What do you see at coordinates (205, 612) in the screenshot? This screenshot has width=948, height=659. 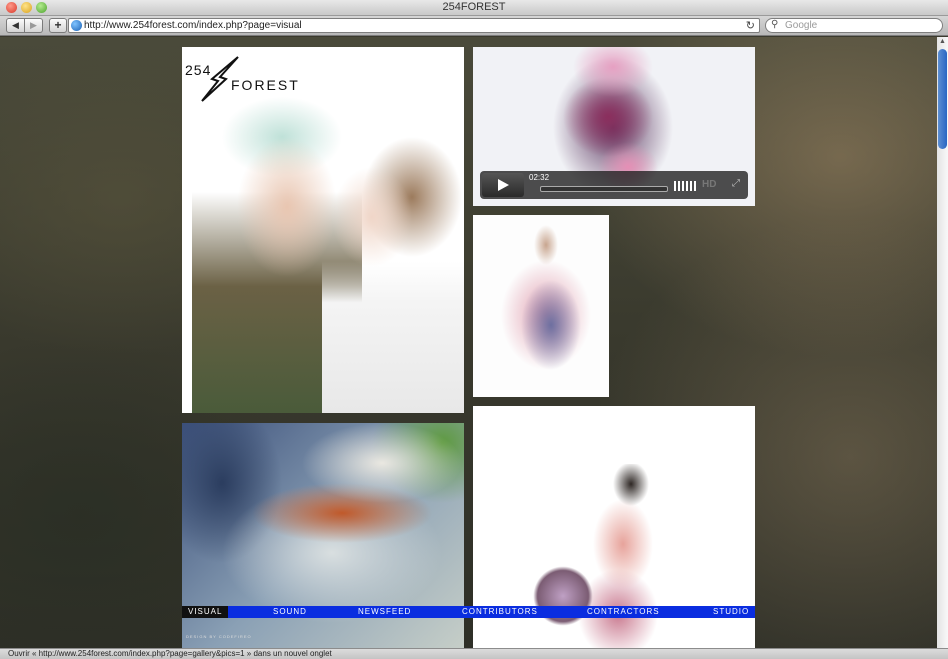 I see `nav-visual: VISUAL` at bounding box center [205, 612].